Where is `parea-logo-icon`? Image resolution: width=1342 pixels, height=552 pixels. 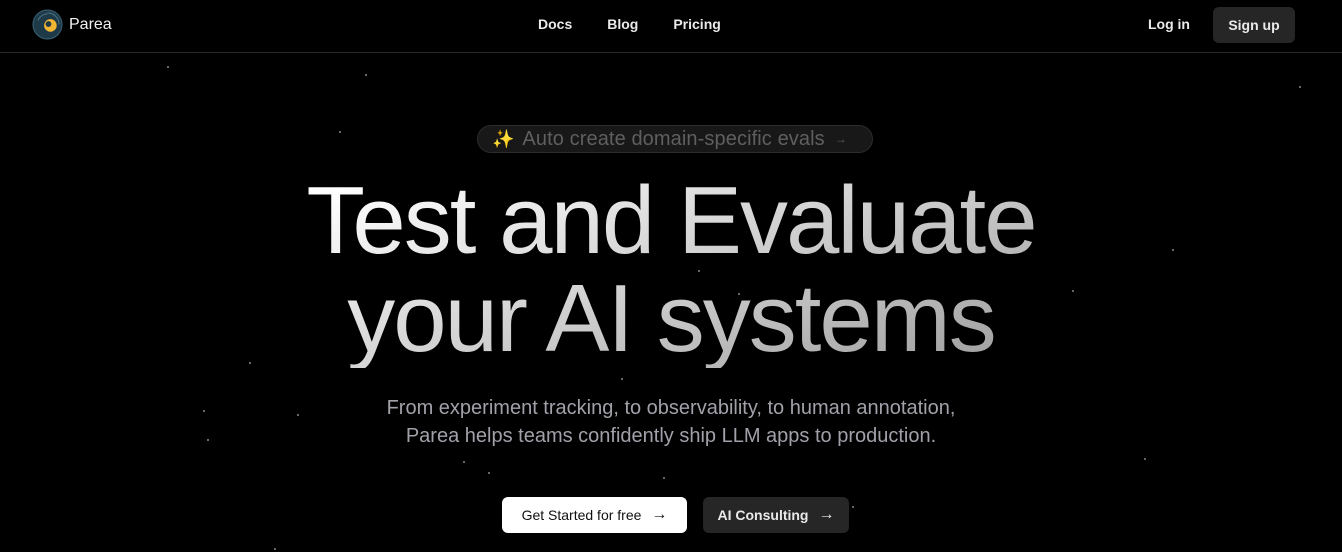
parea-logo-icon is located at coordinates (47, 24).